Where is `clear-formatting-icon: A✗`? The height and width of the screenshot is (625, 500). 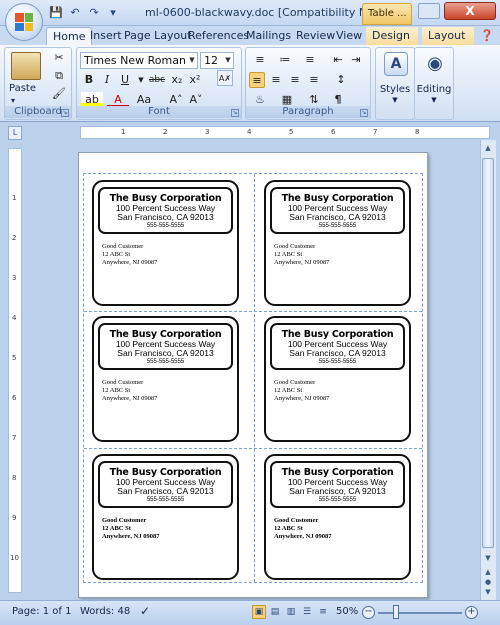
clear-formatting-icon: A✗ is located at coordinates (225, 78).